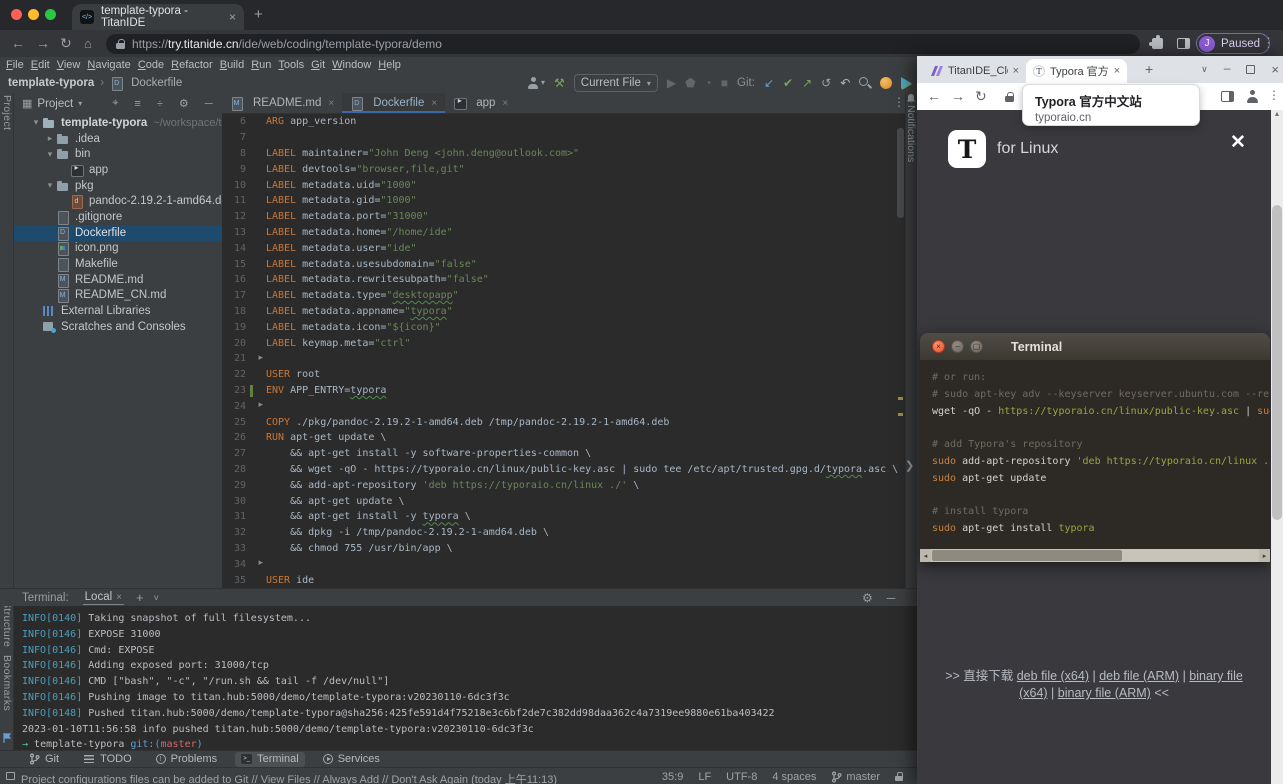 The width and height of the screenshot is (1283, 784). What do you see at coordinates (899, 776) in the screenshot?
I see `readonly-lock-icon` at bounding box center [899, 776].